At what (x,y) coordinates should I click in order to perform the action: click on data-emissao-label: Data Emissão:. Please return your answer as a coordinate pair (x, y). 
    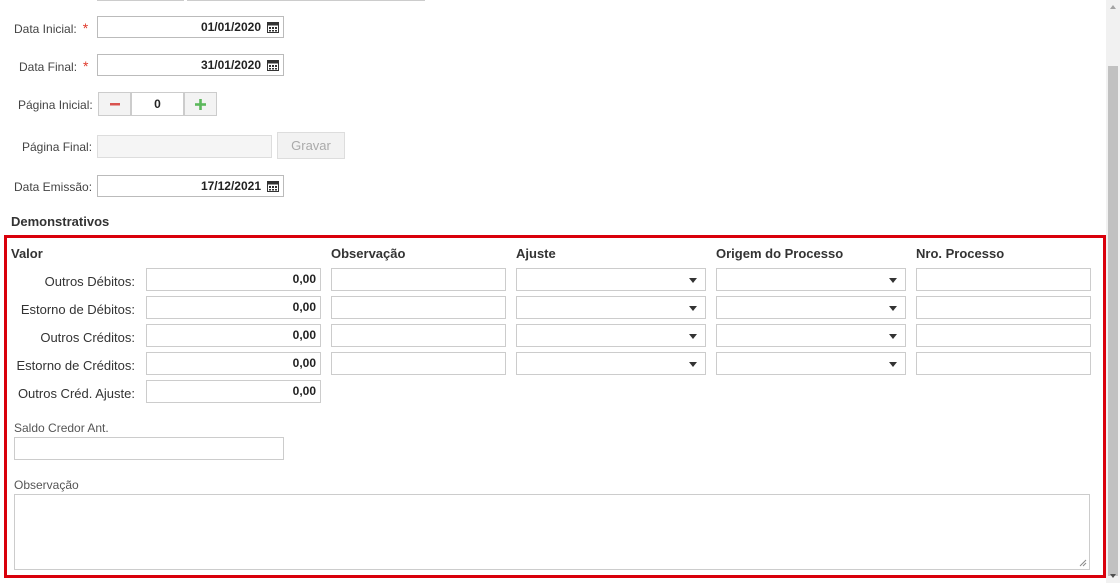
    Looking at the image, I should click on (53, 187).